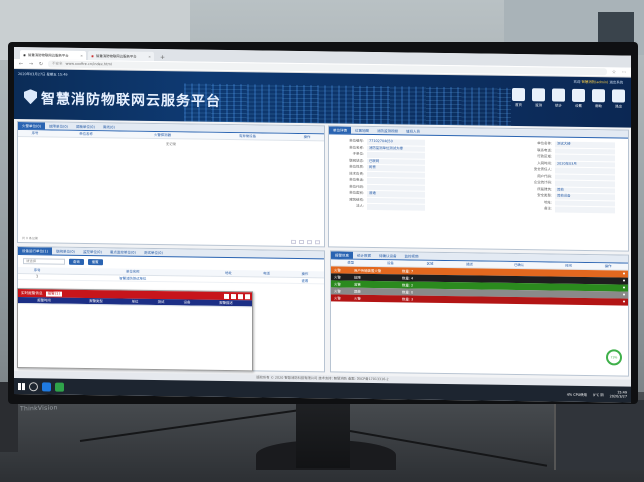 The image size is (644, 482). What do you see at coordinates (396, 168) in the screenshot?
I see `field-value: 民营` at bounding box center [396, 168].